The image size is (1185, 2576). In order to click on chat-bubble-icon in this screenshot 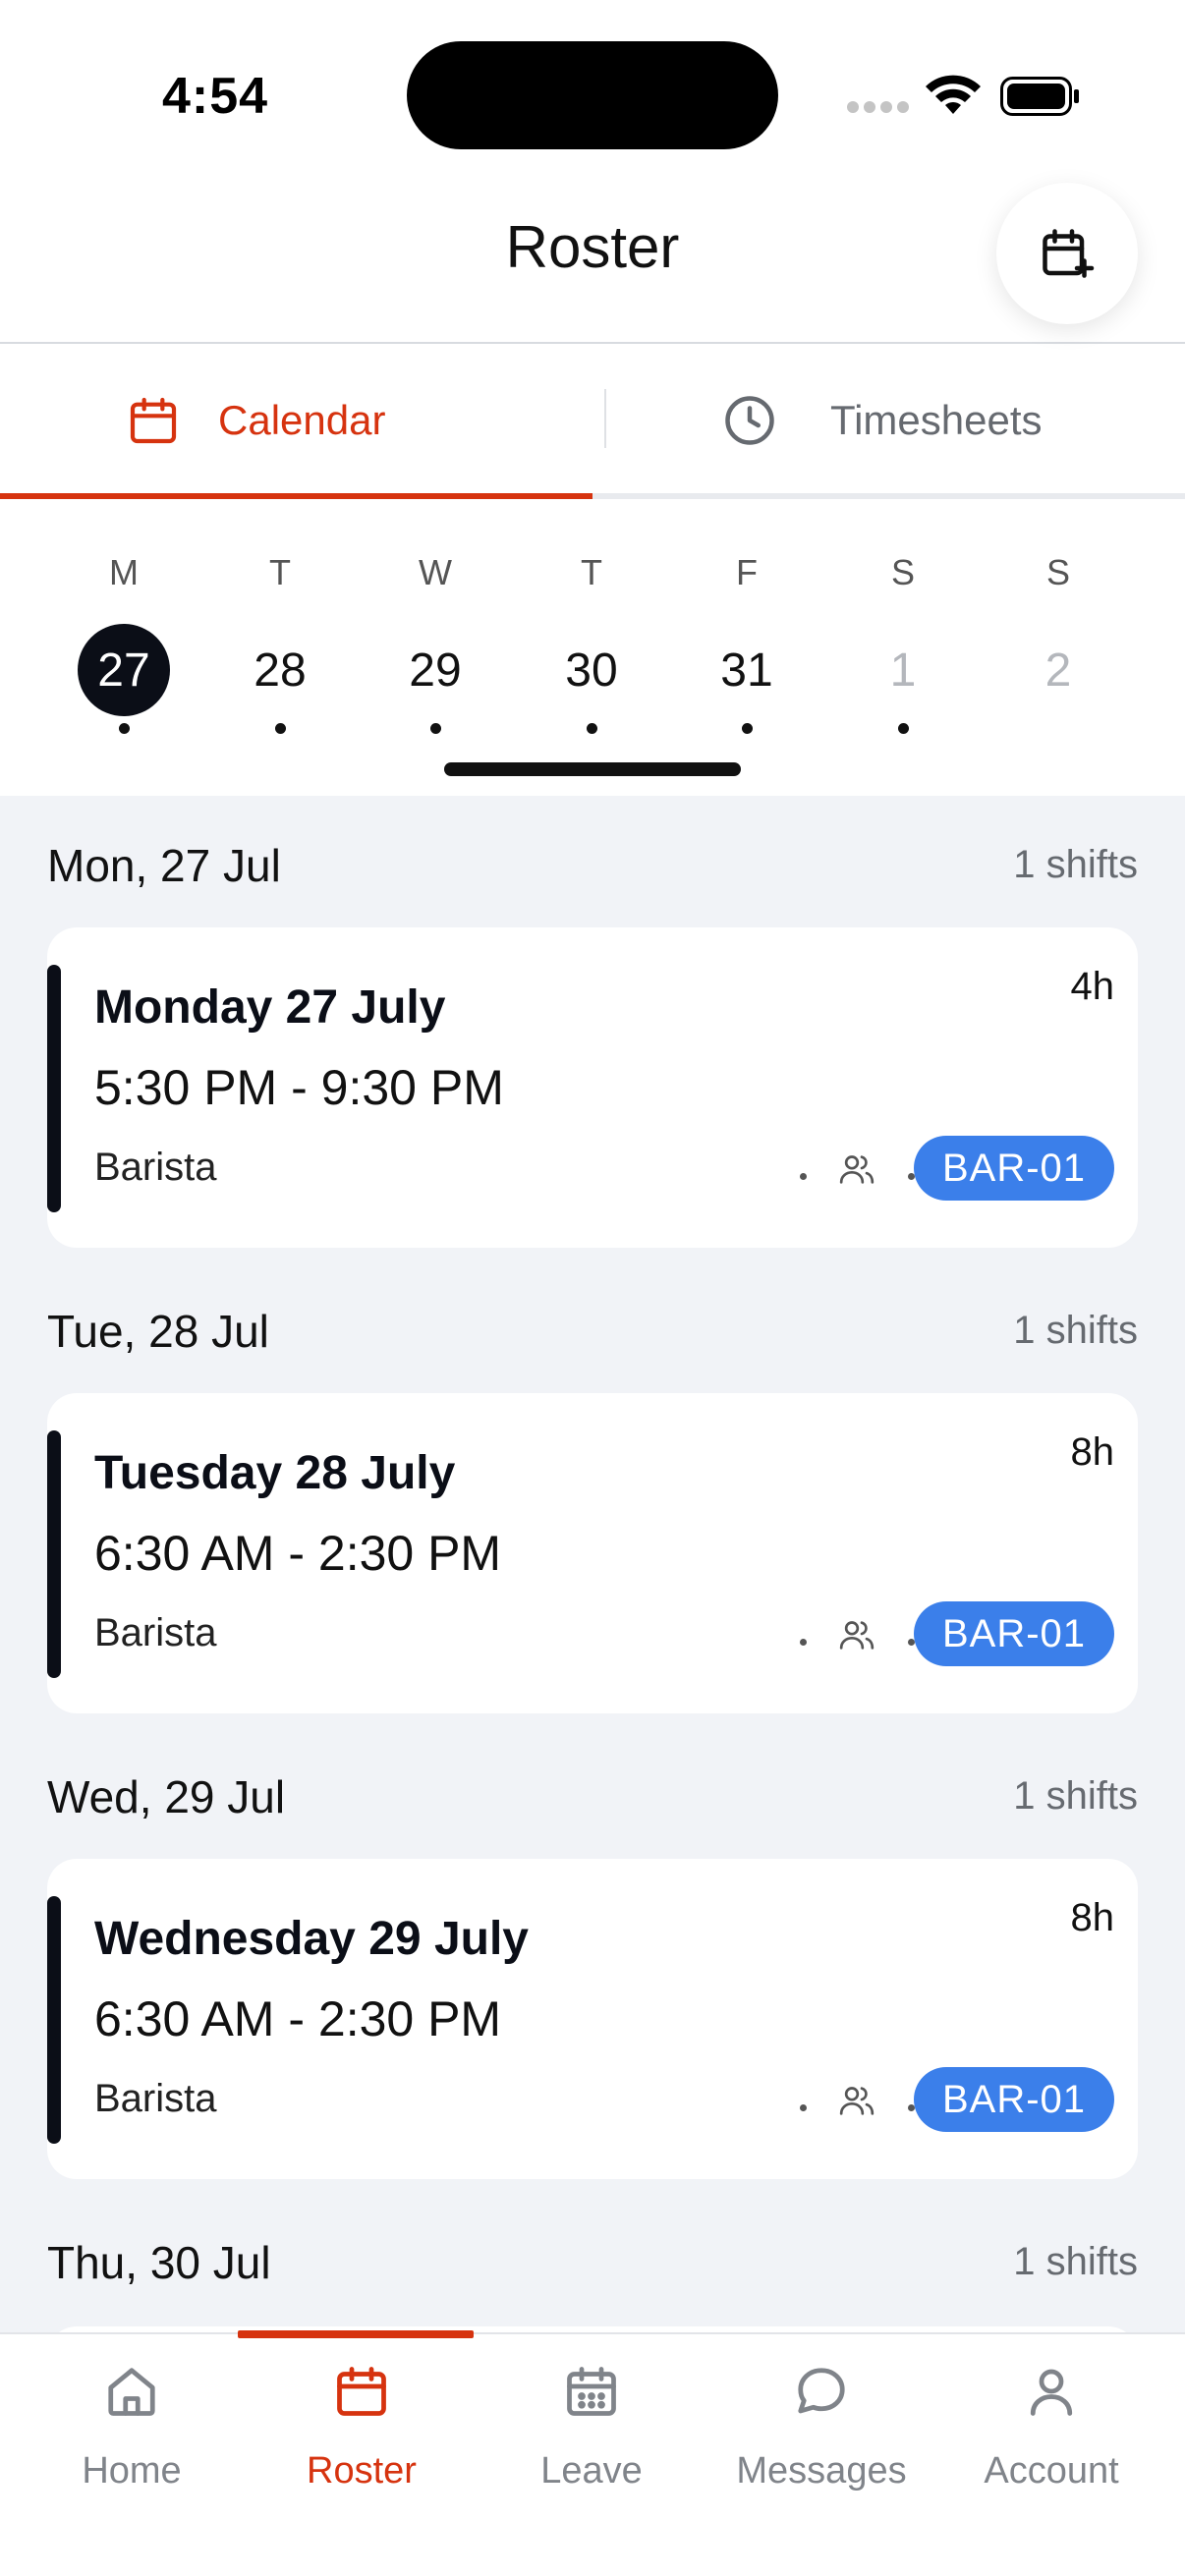, I will do `click(821, 2391)`.